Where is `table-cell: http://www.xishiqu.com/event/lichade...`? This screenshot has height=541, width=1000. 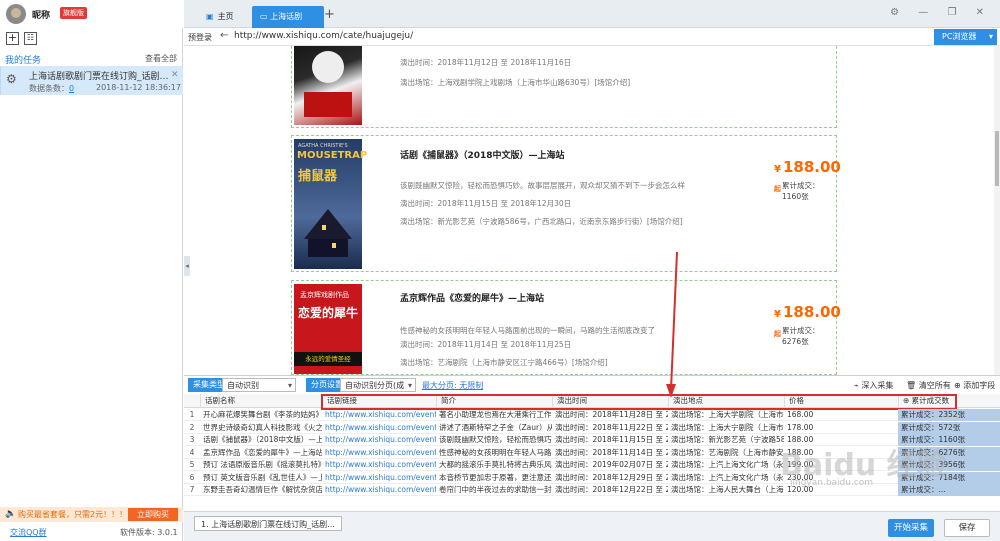
table-cell: http://www.xishiqu.com/event/lichade... is located at coordinates (380, 414).